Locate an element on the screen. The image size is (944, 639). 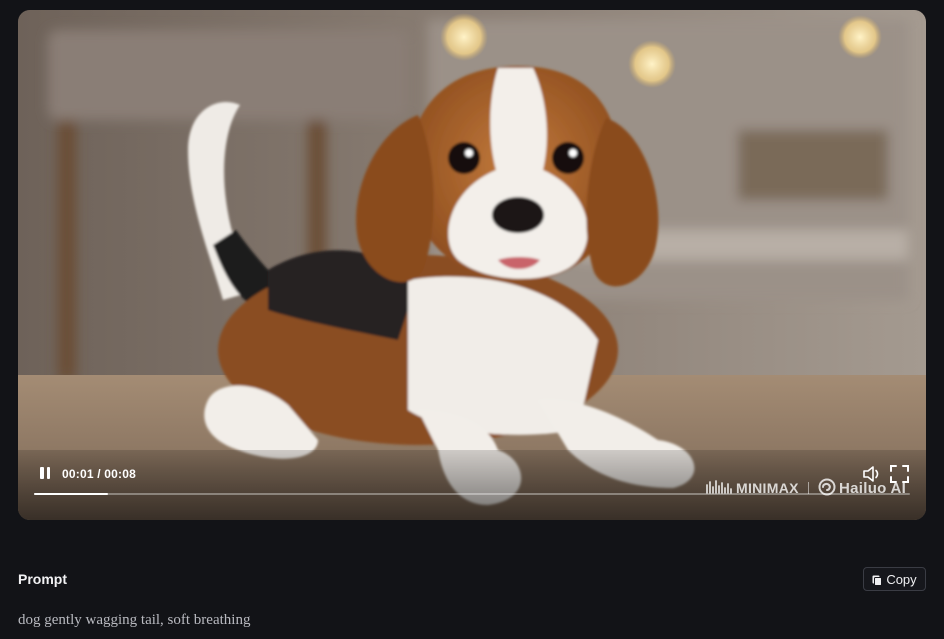
pause-icon-bar-left is located at coordinates (42, 473).